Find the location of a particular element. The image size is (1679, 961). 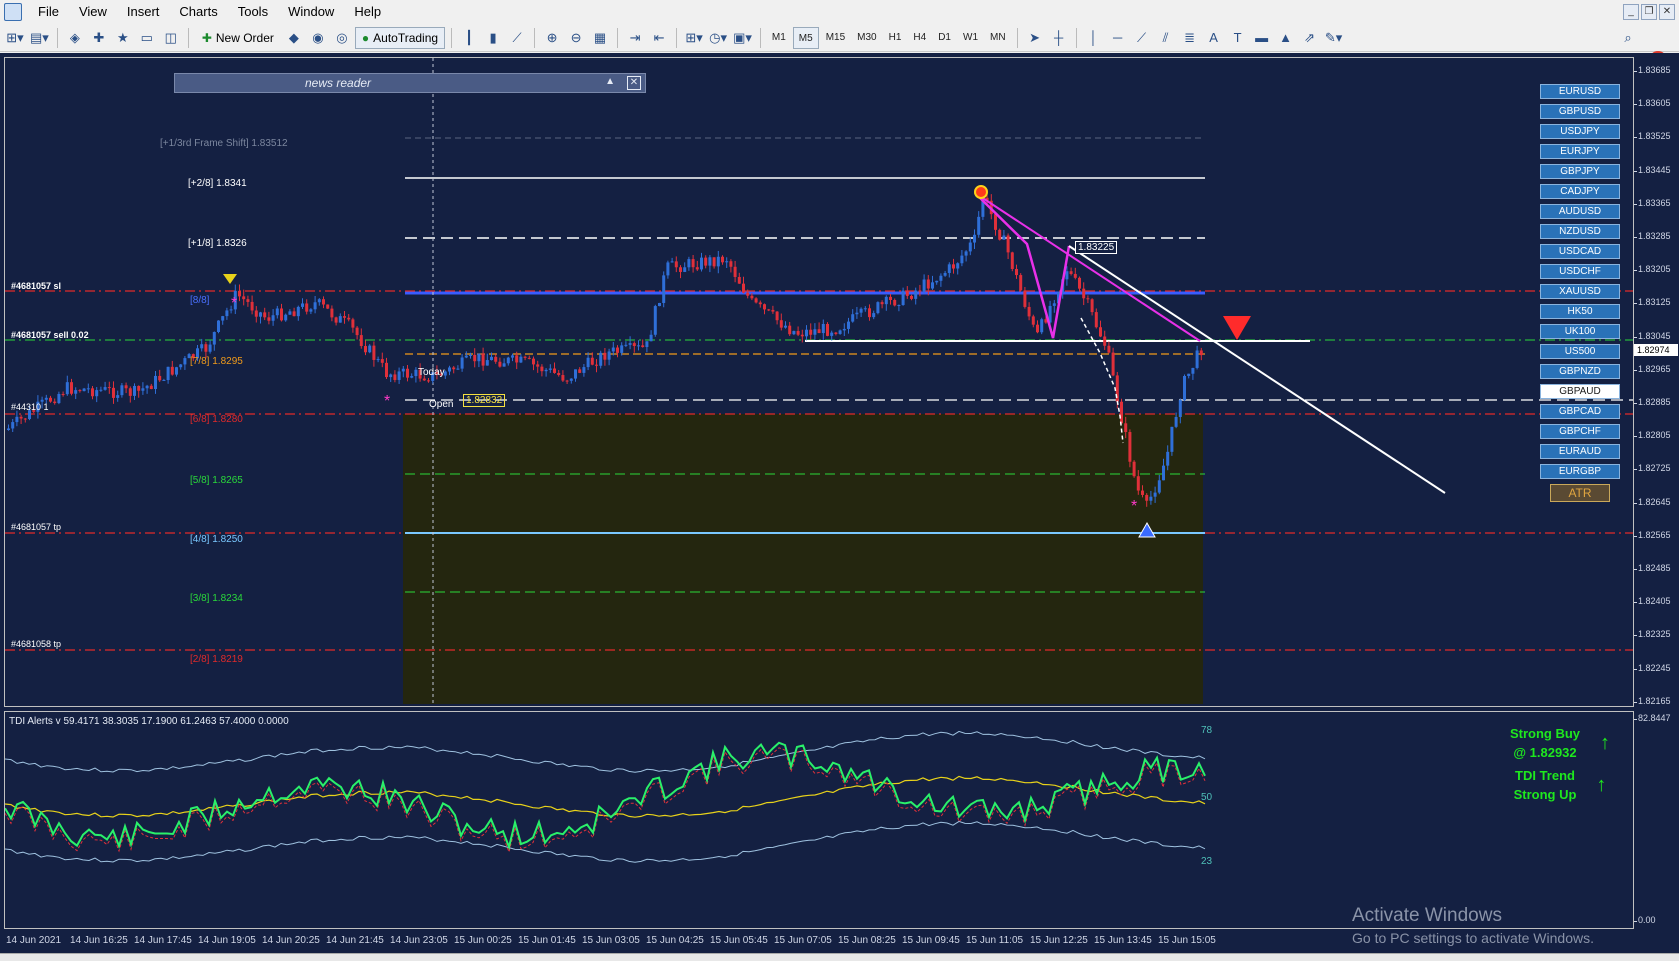

symbol-button-eurgbp: EURGBP is located at coordinates (1580, 471).